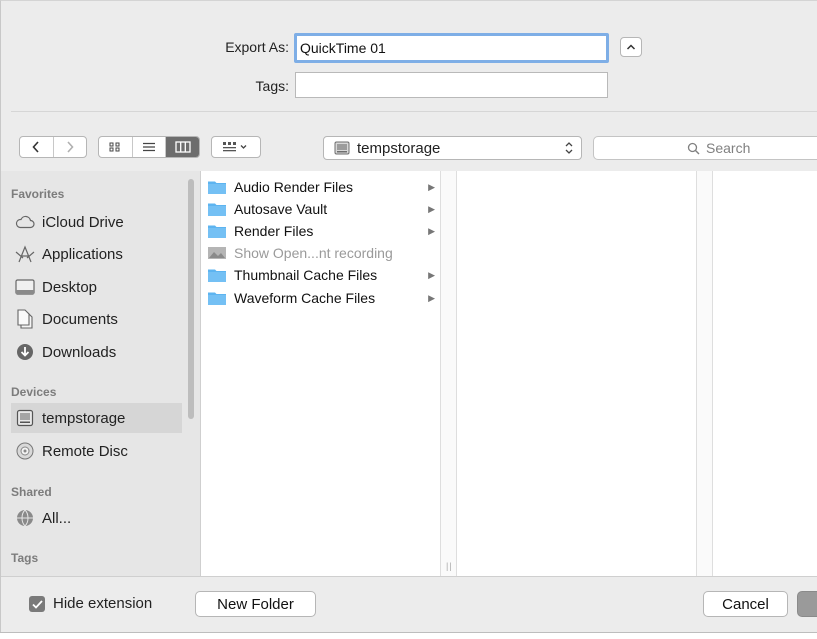 The width and height of the screenshot is (817, 639). What do you see at coordinates (31, 492) in the screenshot?
I see `shared-heading: Shared` at bounding box center [31, 492].